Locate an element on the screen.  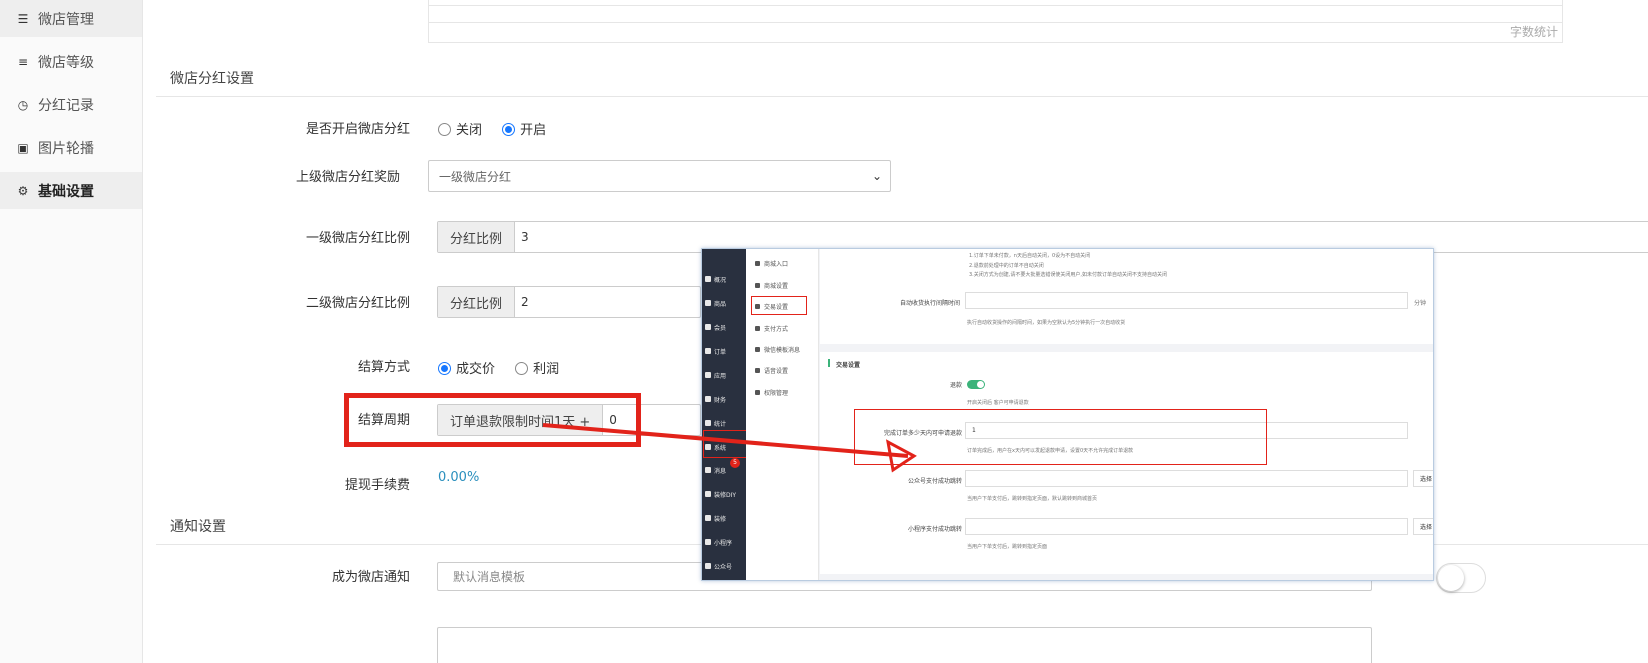
overlay-nav-item: 会员 is located at coordinates (725, 327).